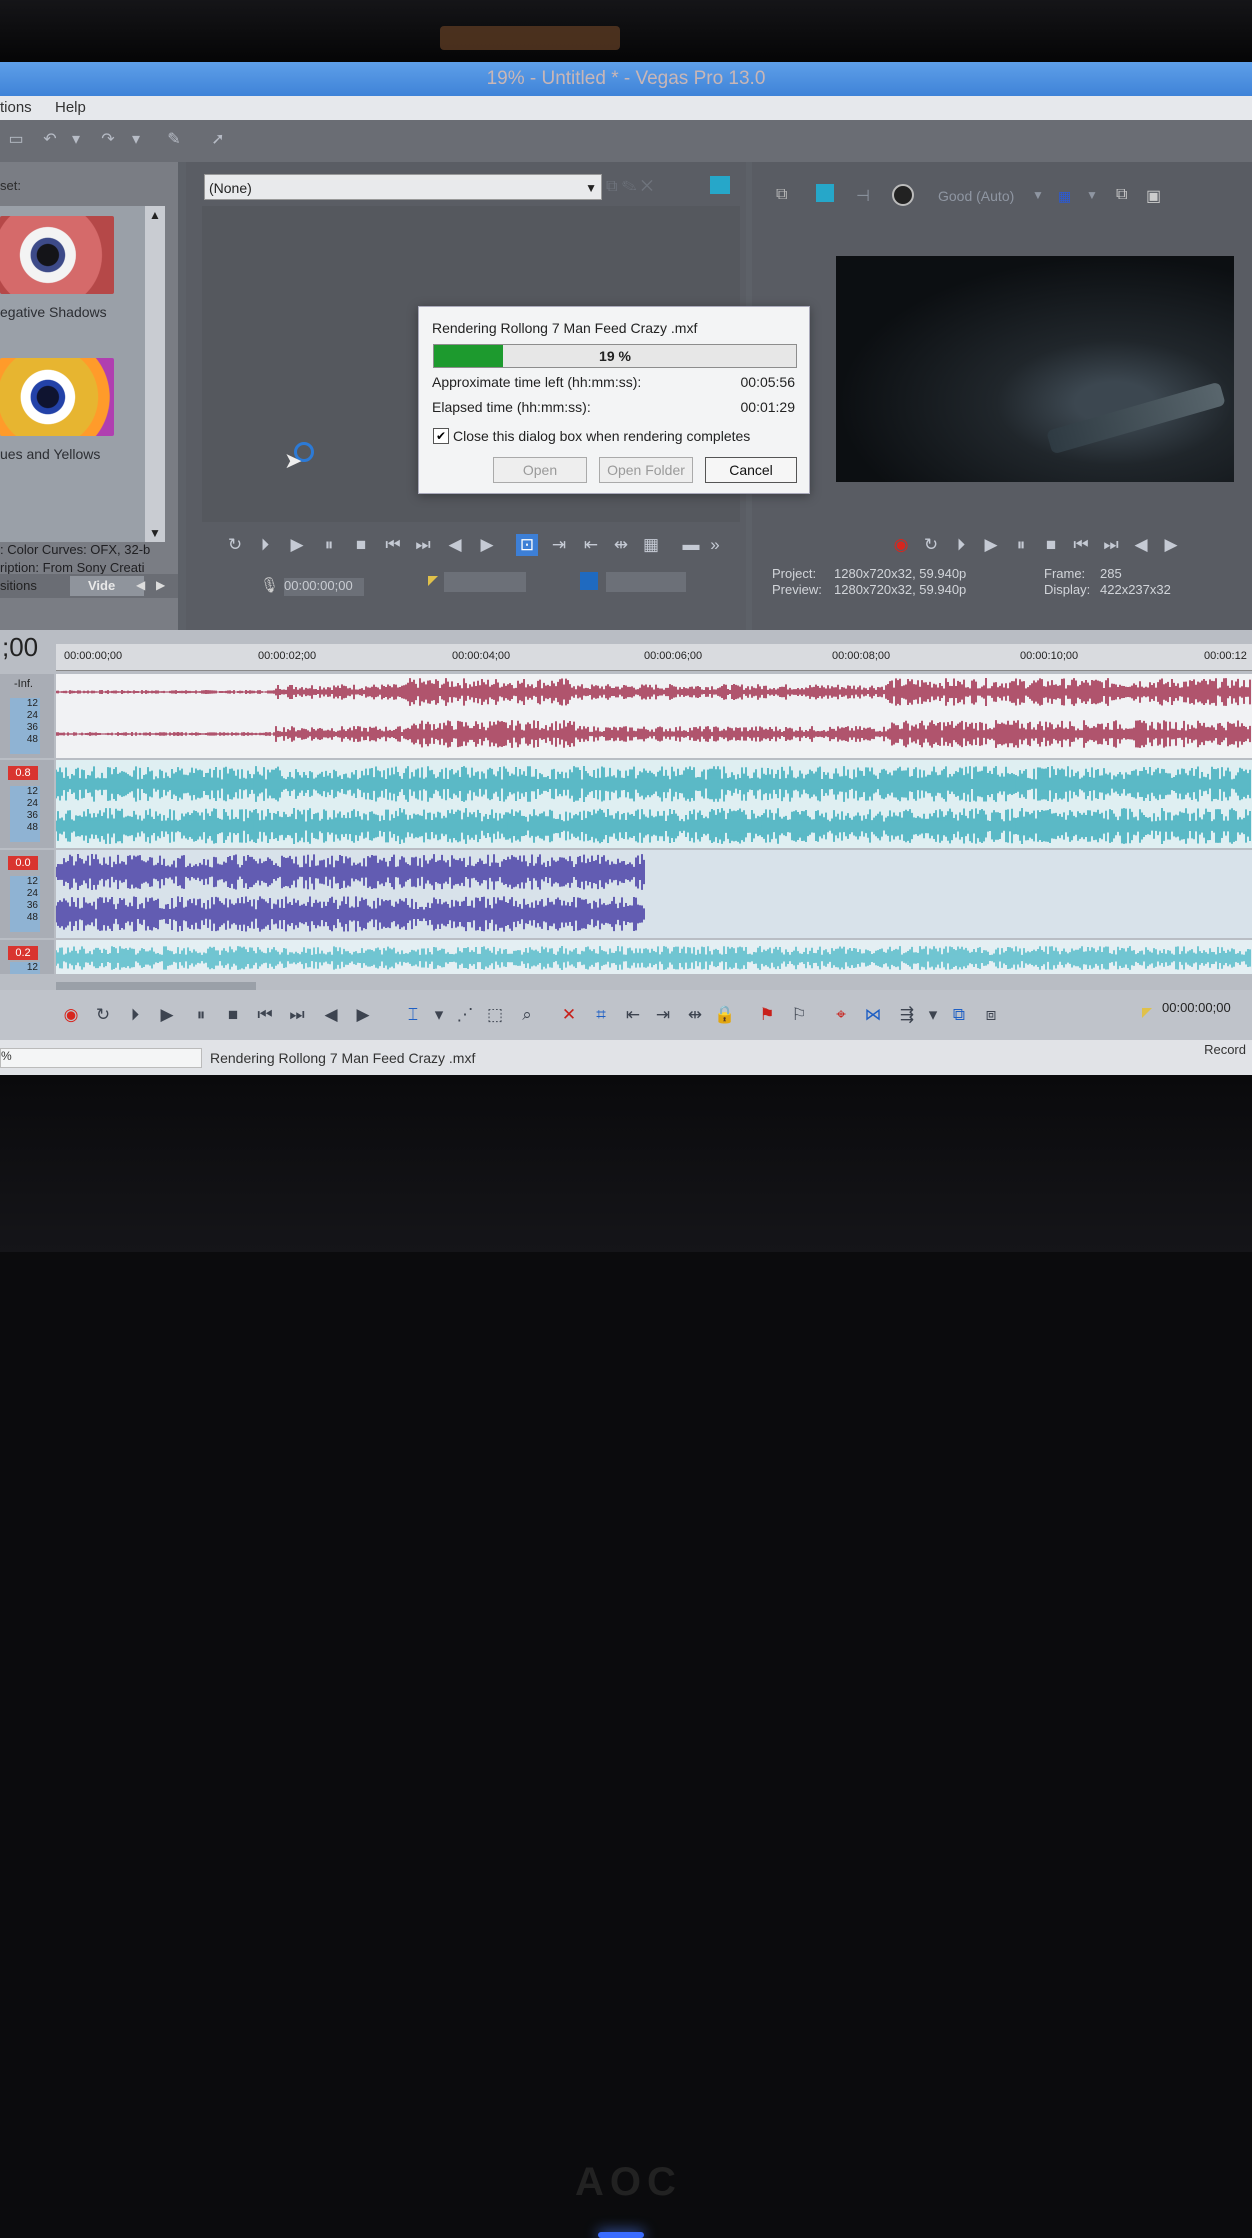 Image resolution: width=1252 pixels, height=2238 pixels. What do you see at coordinates (663, 1015) in the screenshot?
I see `trim-end-icon: ⇥` at bounding box center [663, 1015].